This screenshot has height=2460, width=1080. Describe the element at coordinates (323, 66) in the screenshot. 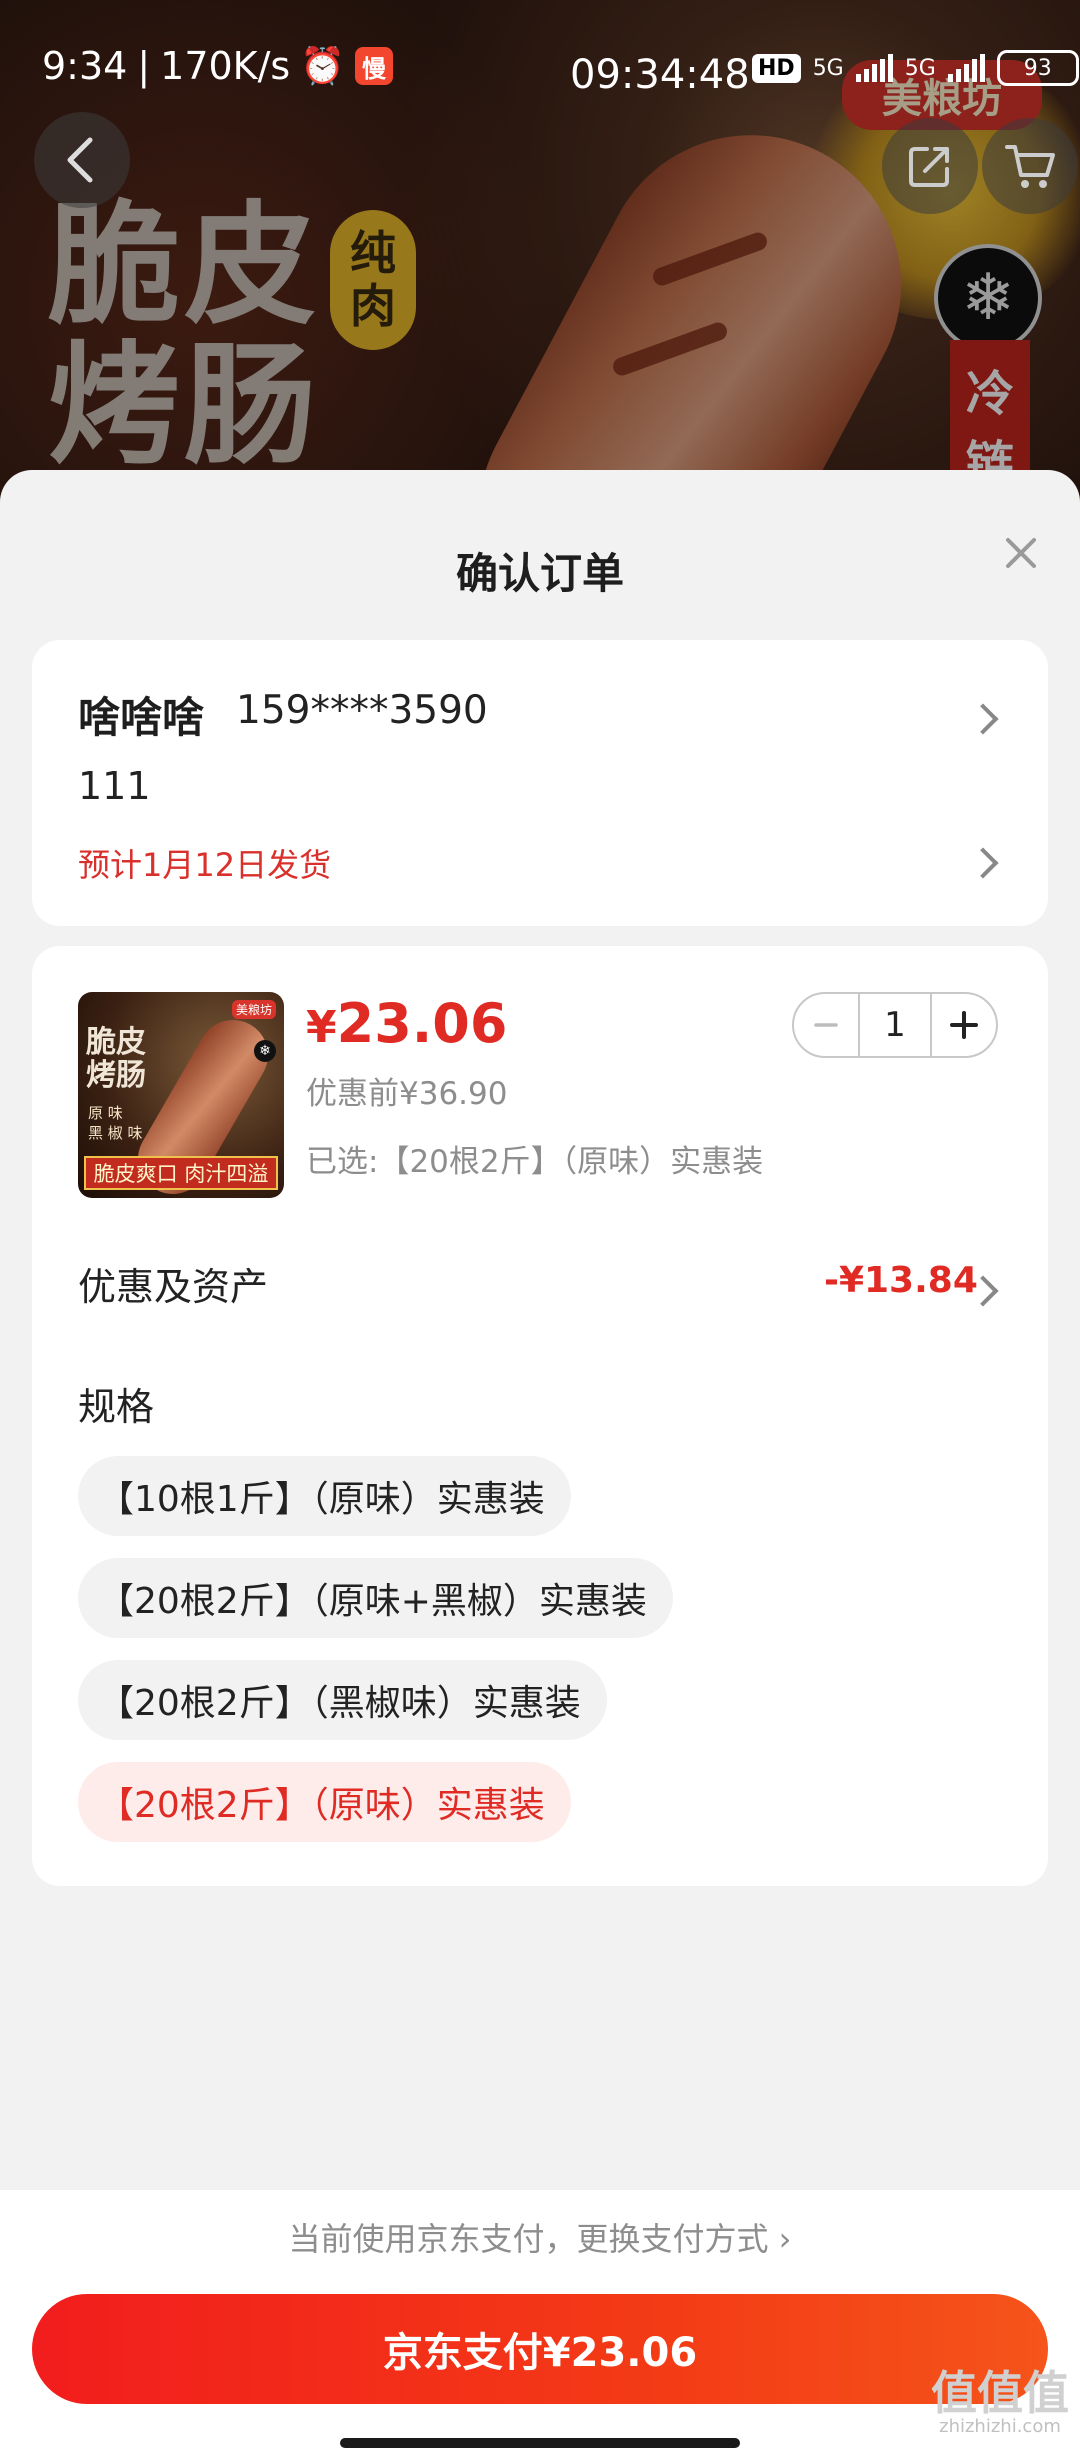

I see `alarm-icon: ⏰` at that location.